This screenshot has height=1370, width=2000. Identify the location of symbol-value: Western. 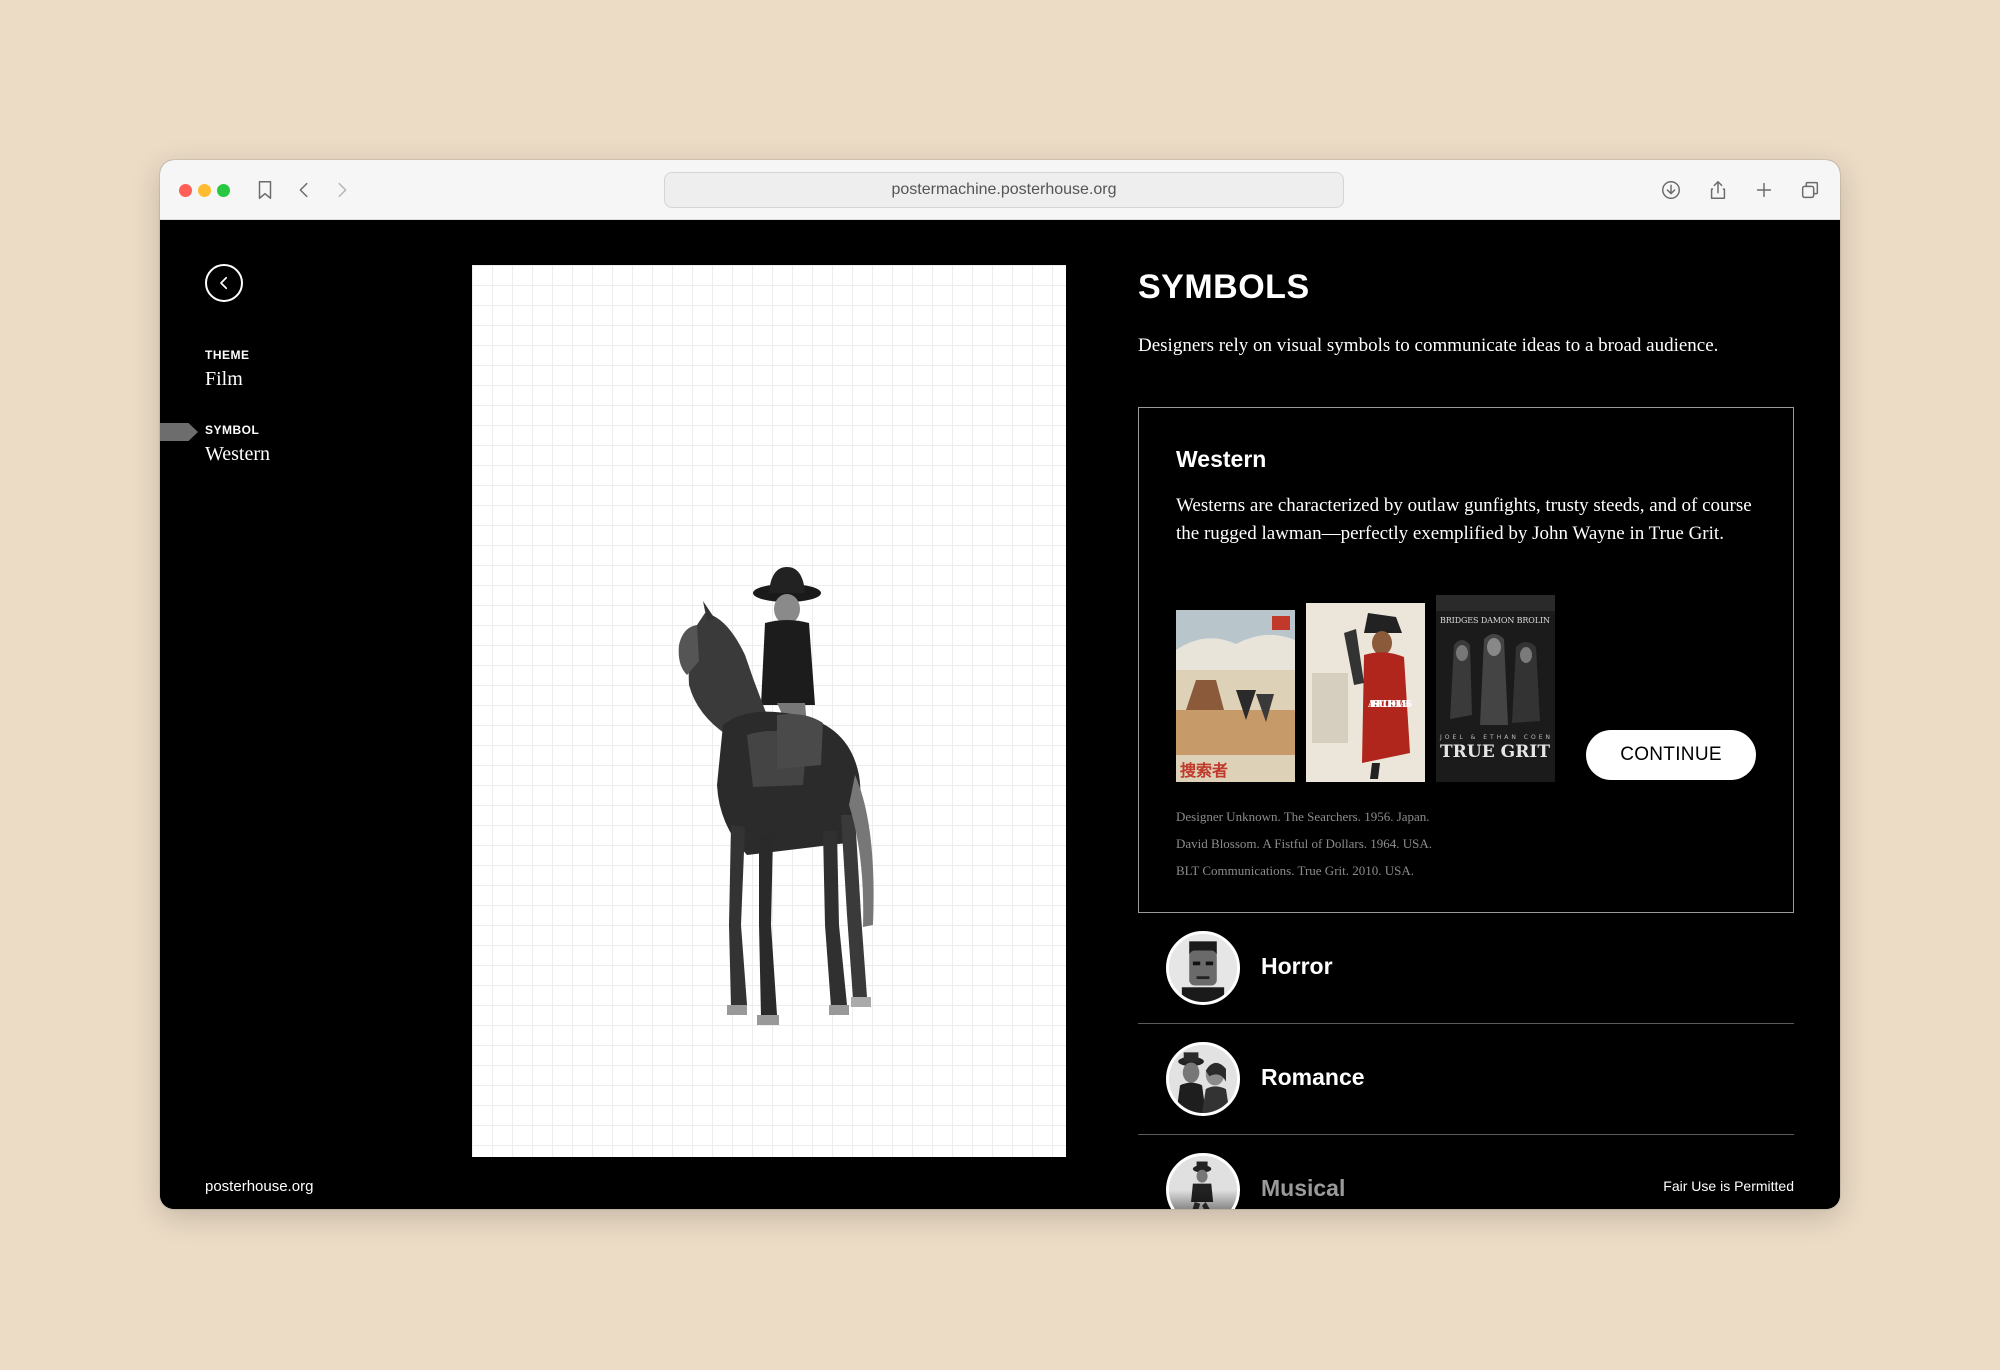
(237, 454).